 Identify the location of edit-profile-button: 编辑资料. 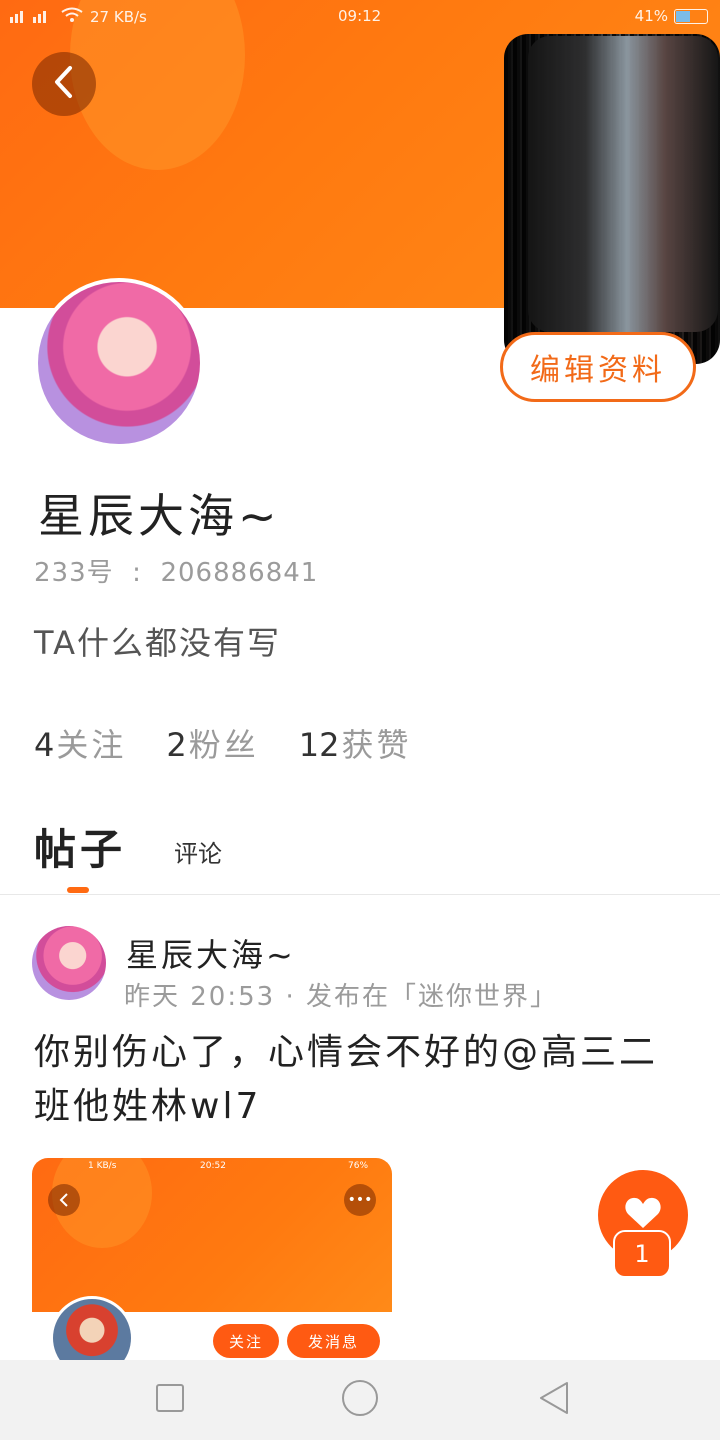
(598, 367).